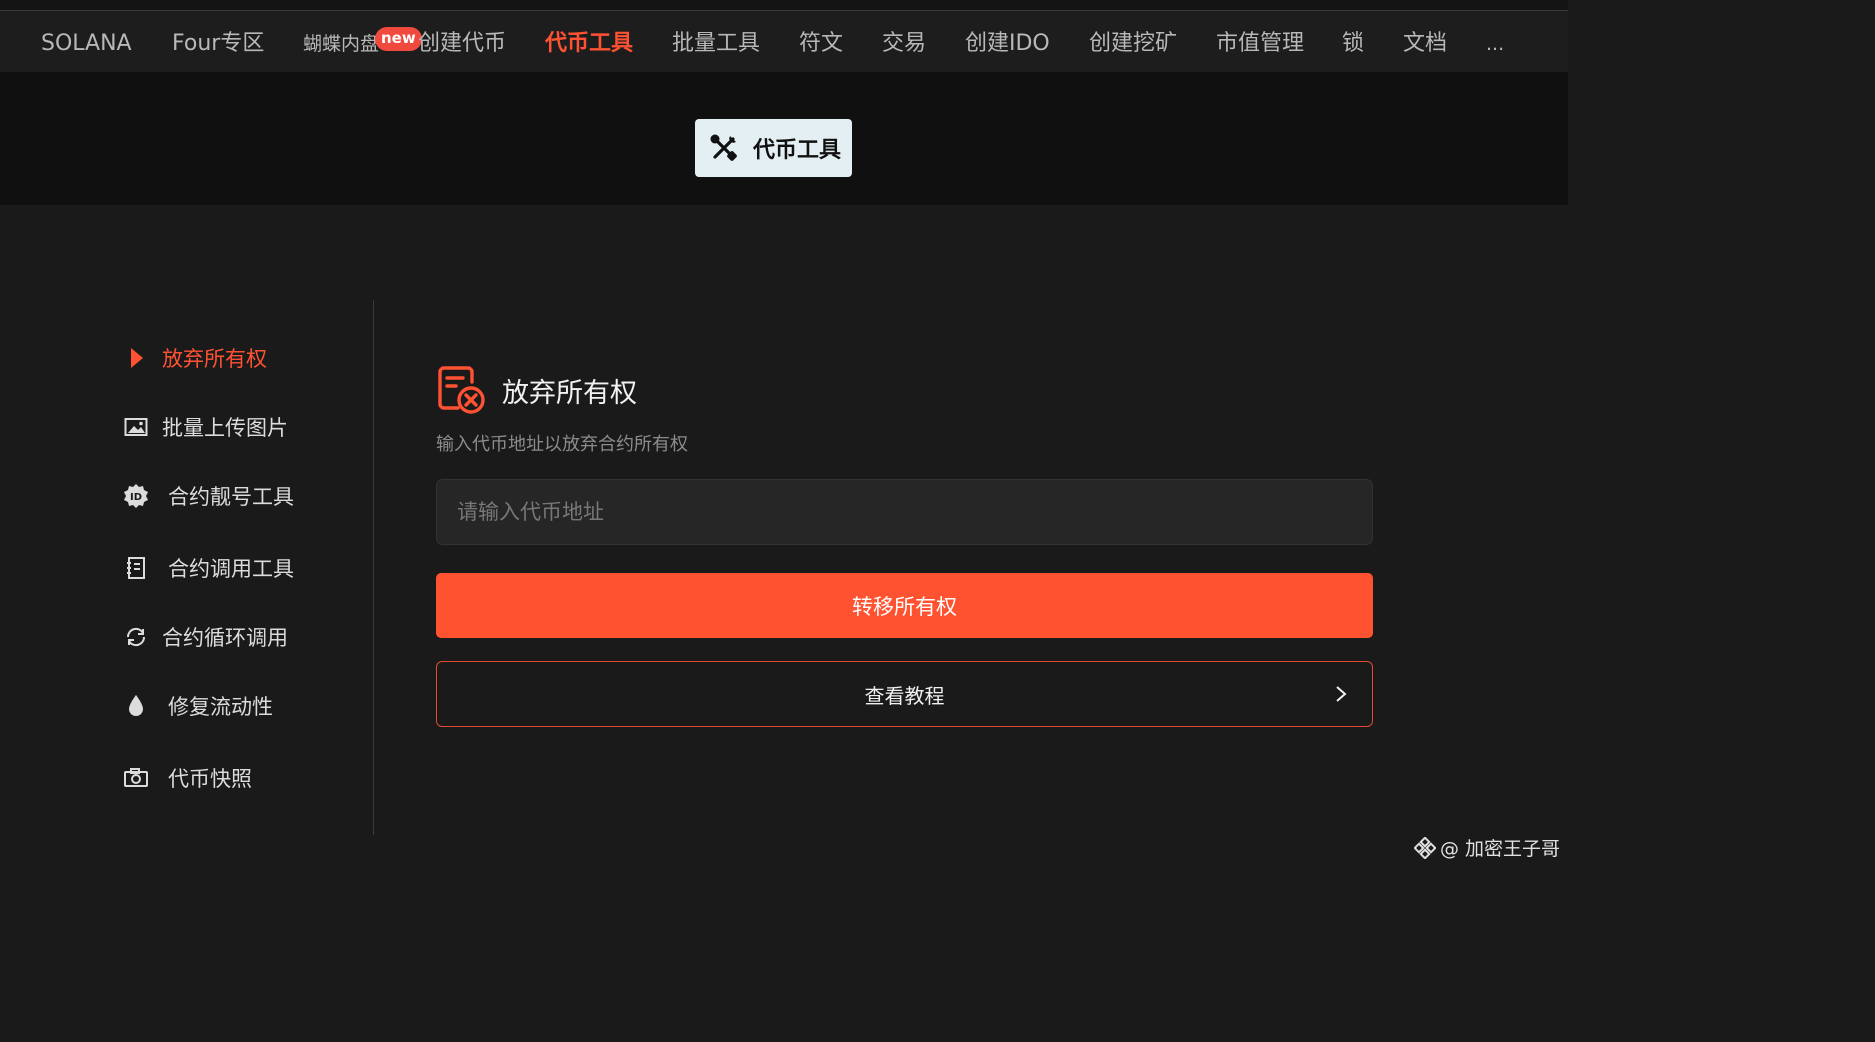 The width and height of the screenshot is (1875, 1042). I want to click on svg-text: ID, so click(136, 497).